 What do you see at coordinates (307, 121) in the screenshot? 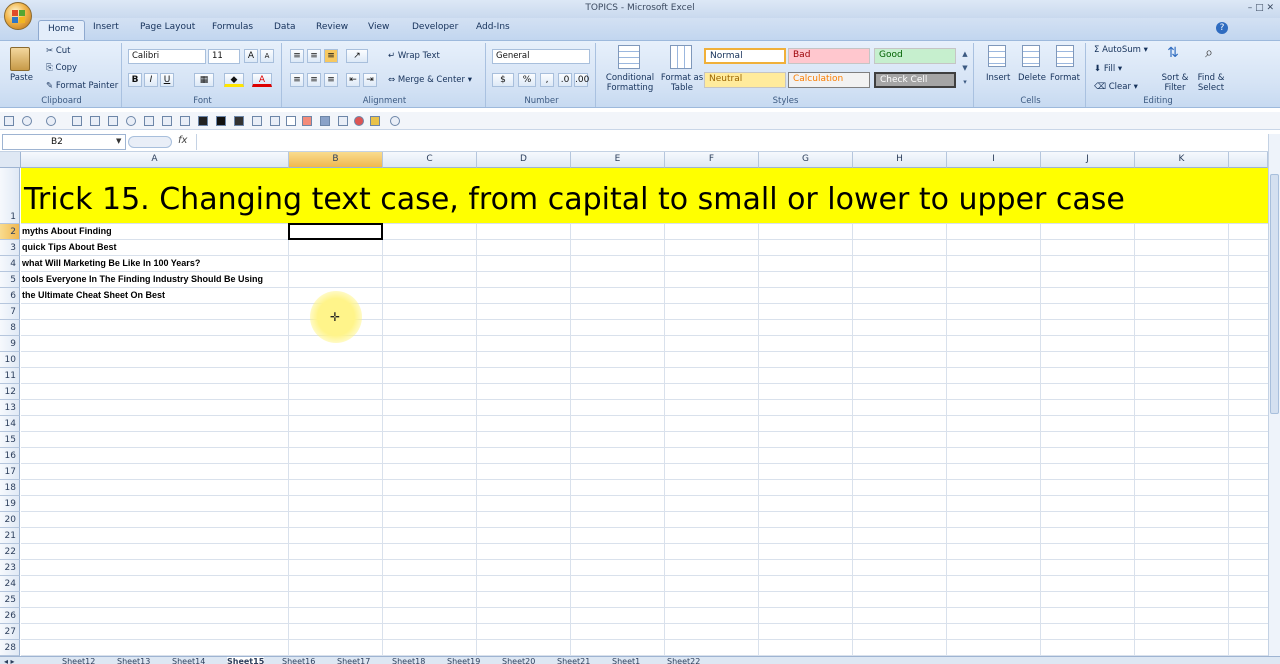
I see `red-box-icon` at bounding box center [307, 121].